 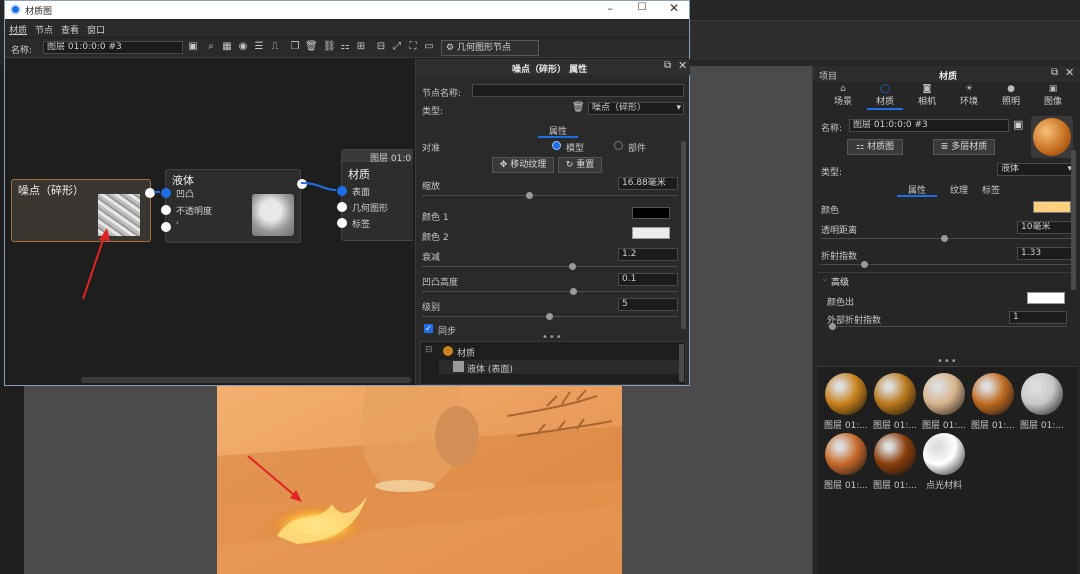 What do you see at coordinates (1073, 220) in the screenshot?
I see `rp-scrollbar` at bounding box center [1073, 220].